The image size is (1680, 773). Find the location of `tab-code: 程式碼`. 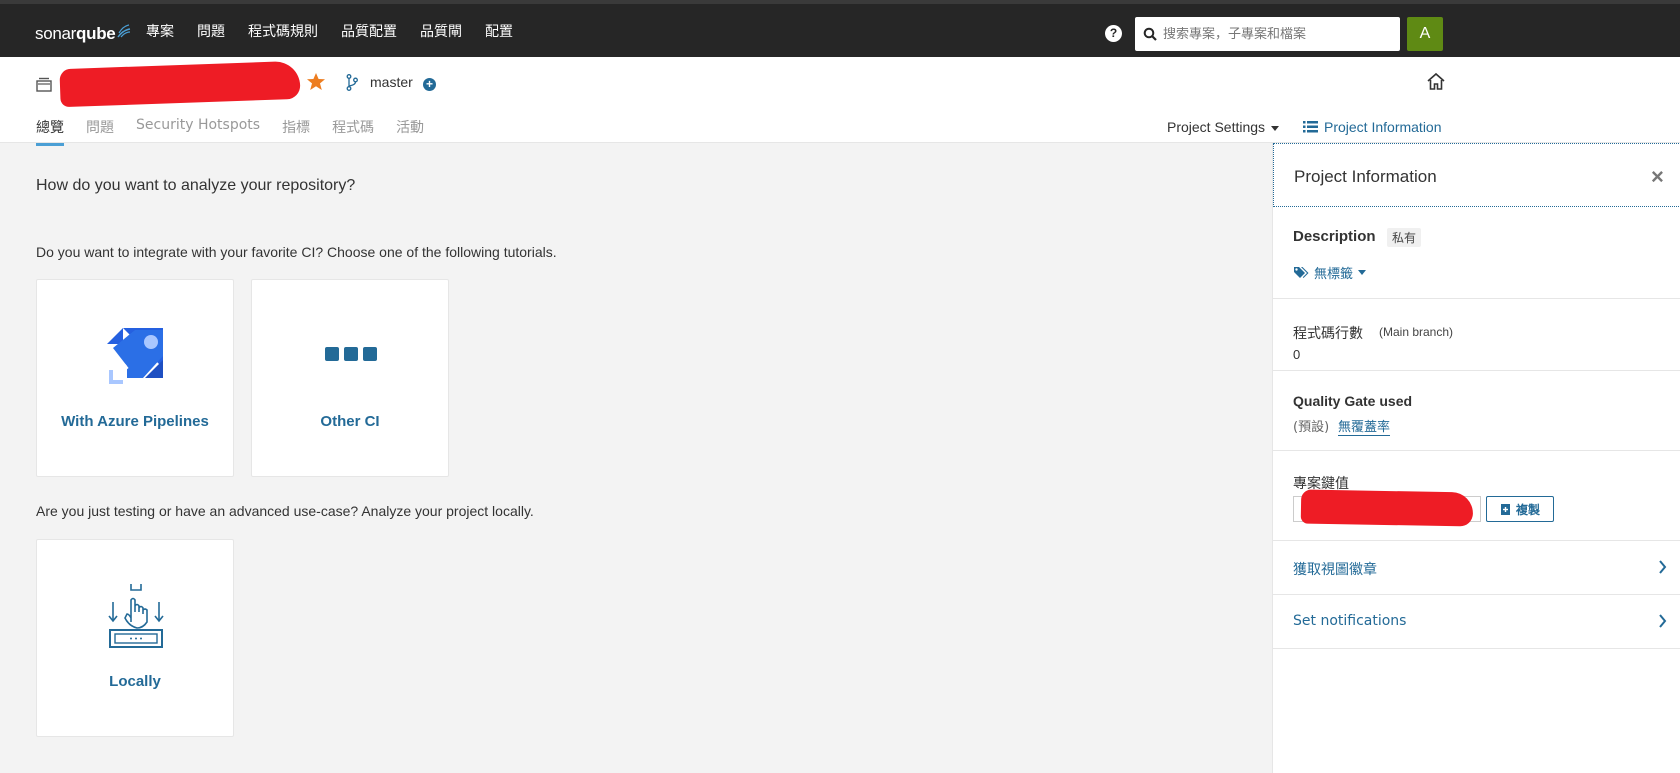

tab-code: 程式碼 is located at coordinates (353, 131).